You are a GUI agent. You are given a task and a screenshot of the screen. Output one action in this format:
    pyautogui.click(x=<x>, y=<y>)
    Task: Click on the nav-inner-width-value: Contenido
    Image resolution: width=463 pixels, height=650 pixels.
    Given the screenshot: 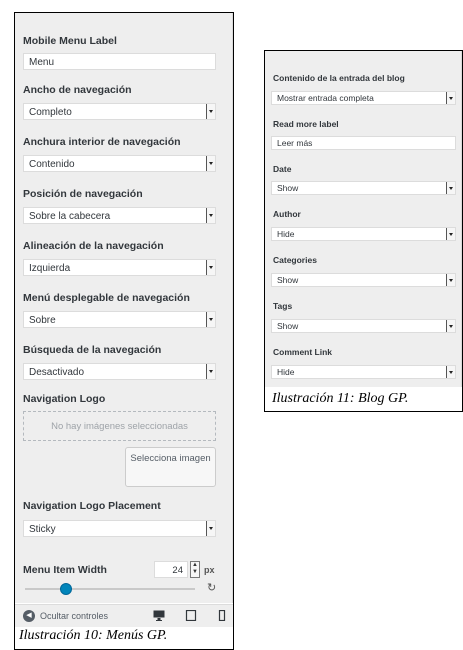 What is the action you would take?
    pyautogui.click(x=52, y=164)
    